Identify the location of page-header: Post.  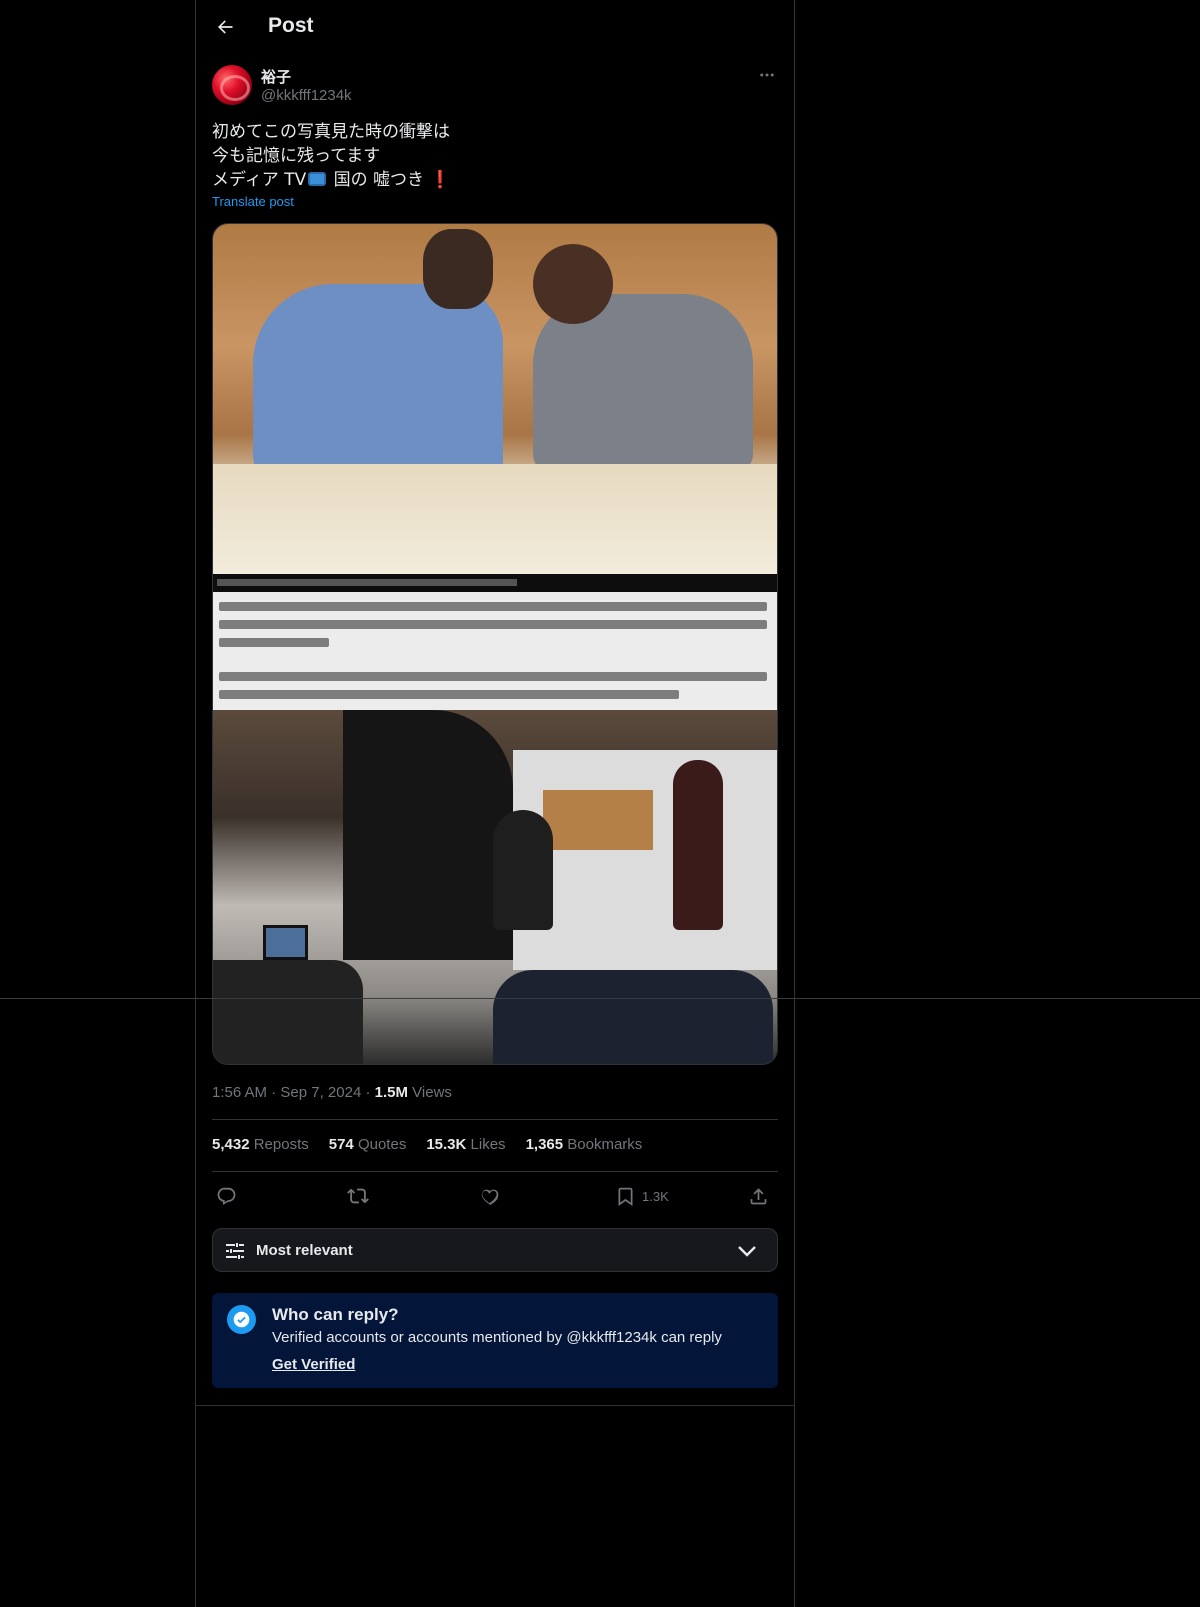
(495, 26).